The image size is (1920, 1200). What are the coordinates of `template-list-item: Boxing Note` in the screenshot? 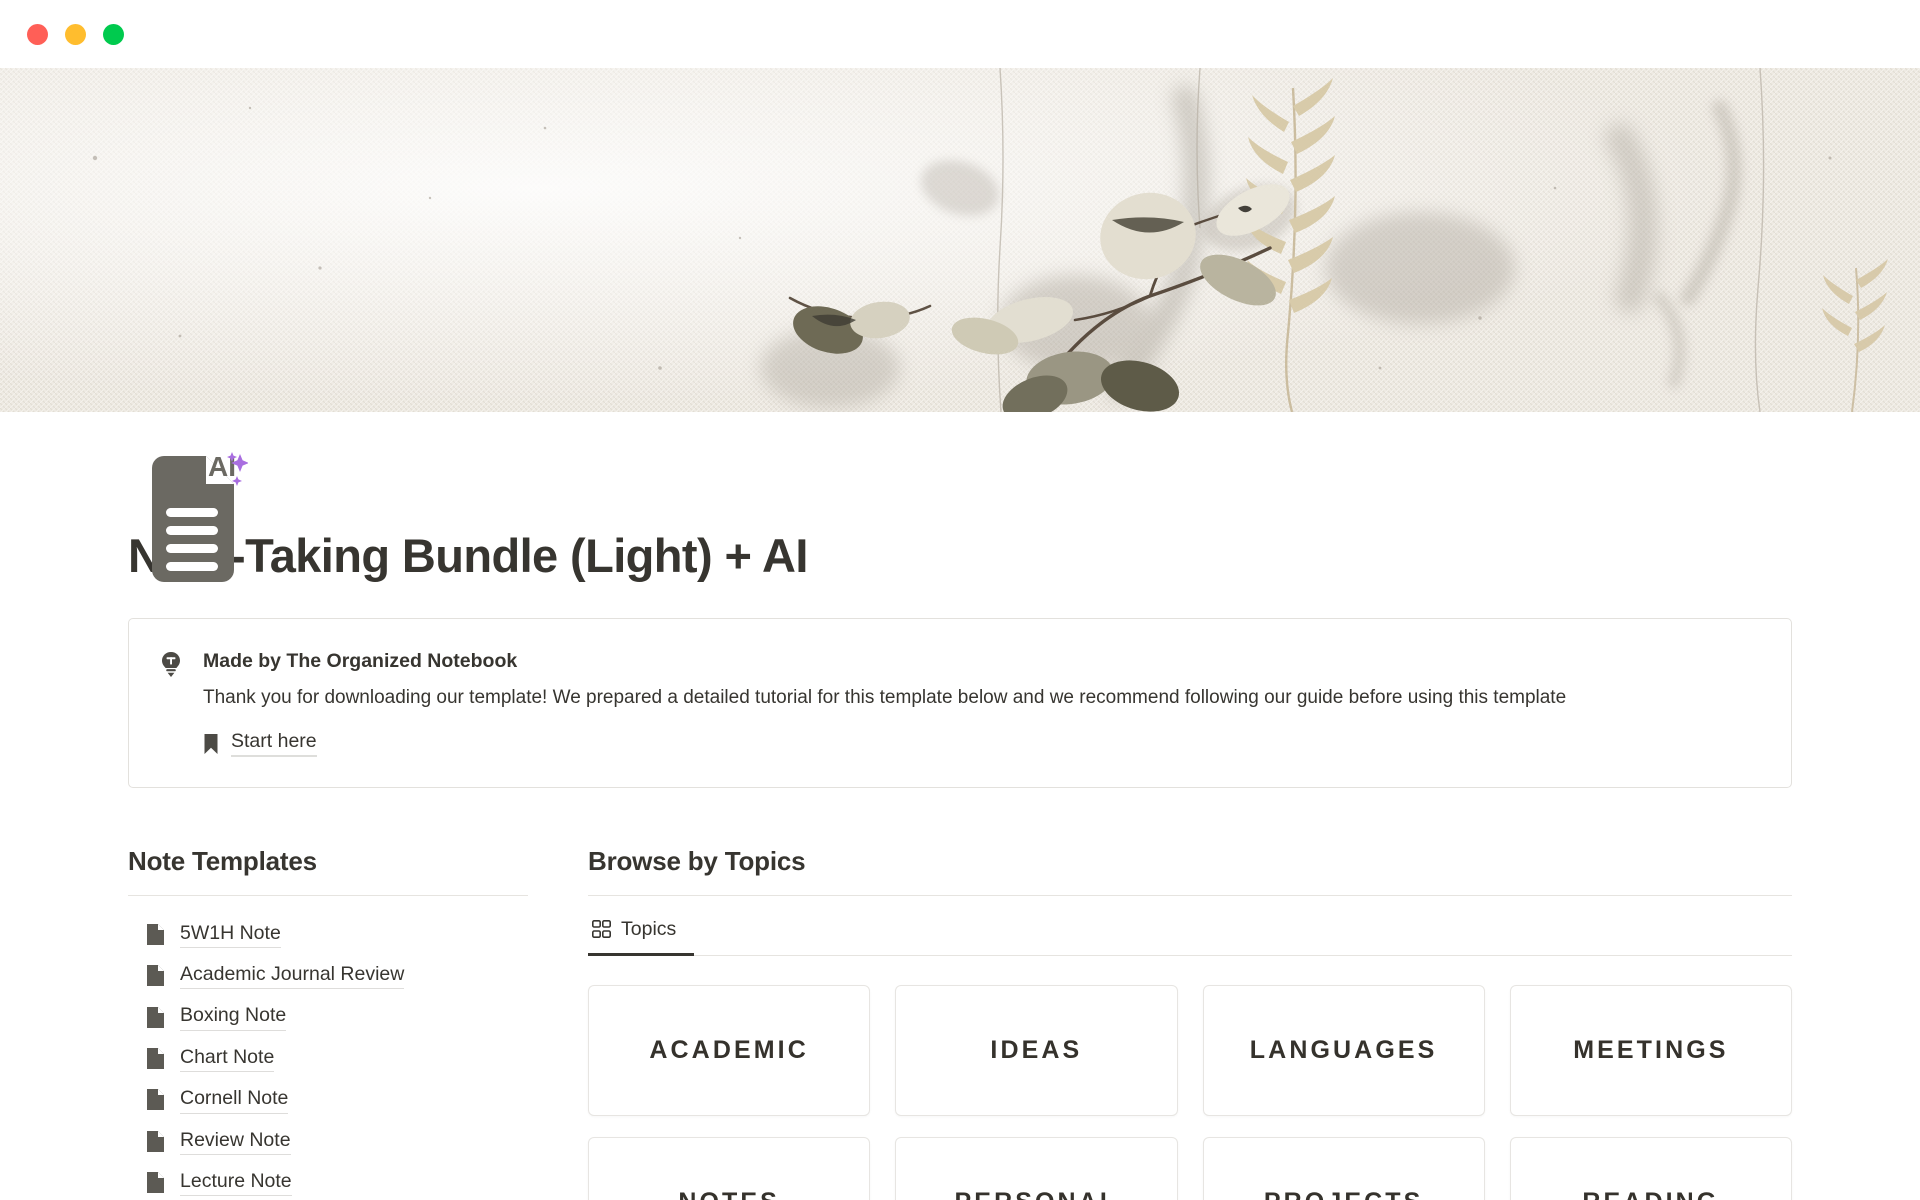 It's located at (328, 1016).